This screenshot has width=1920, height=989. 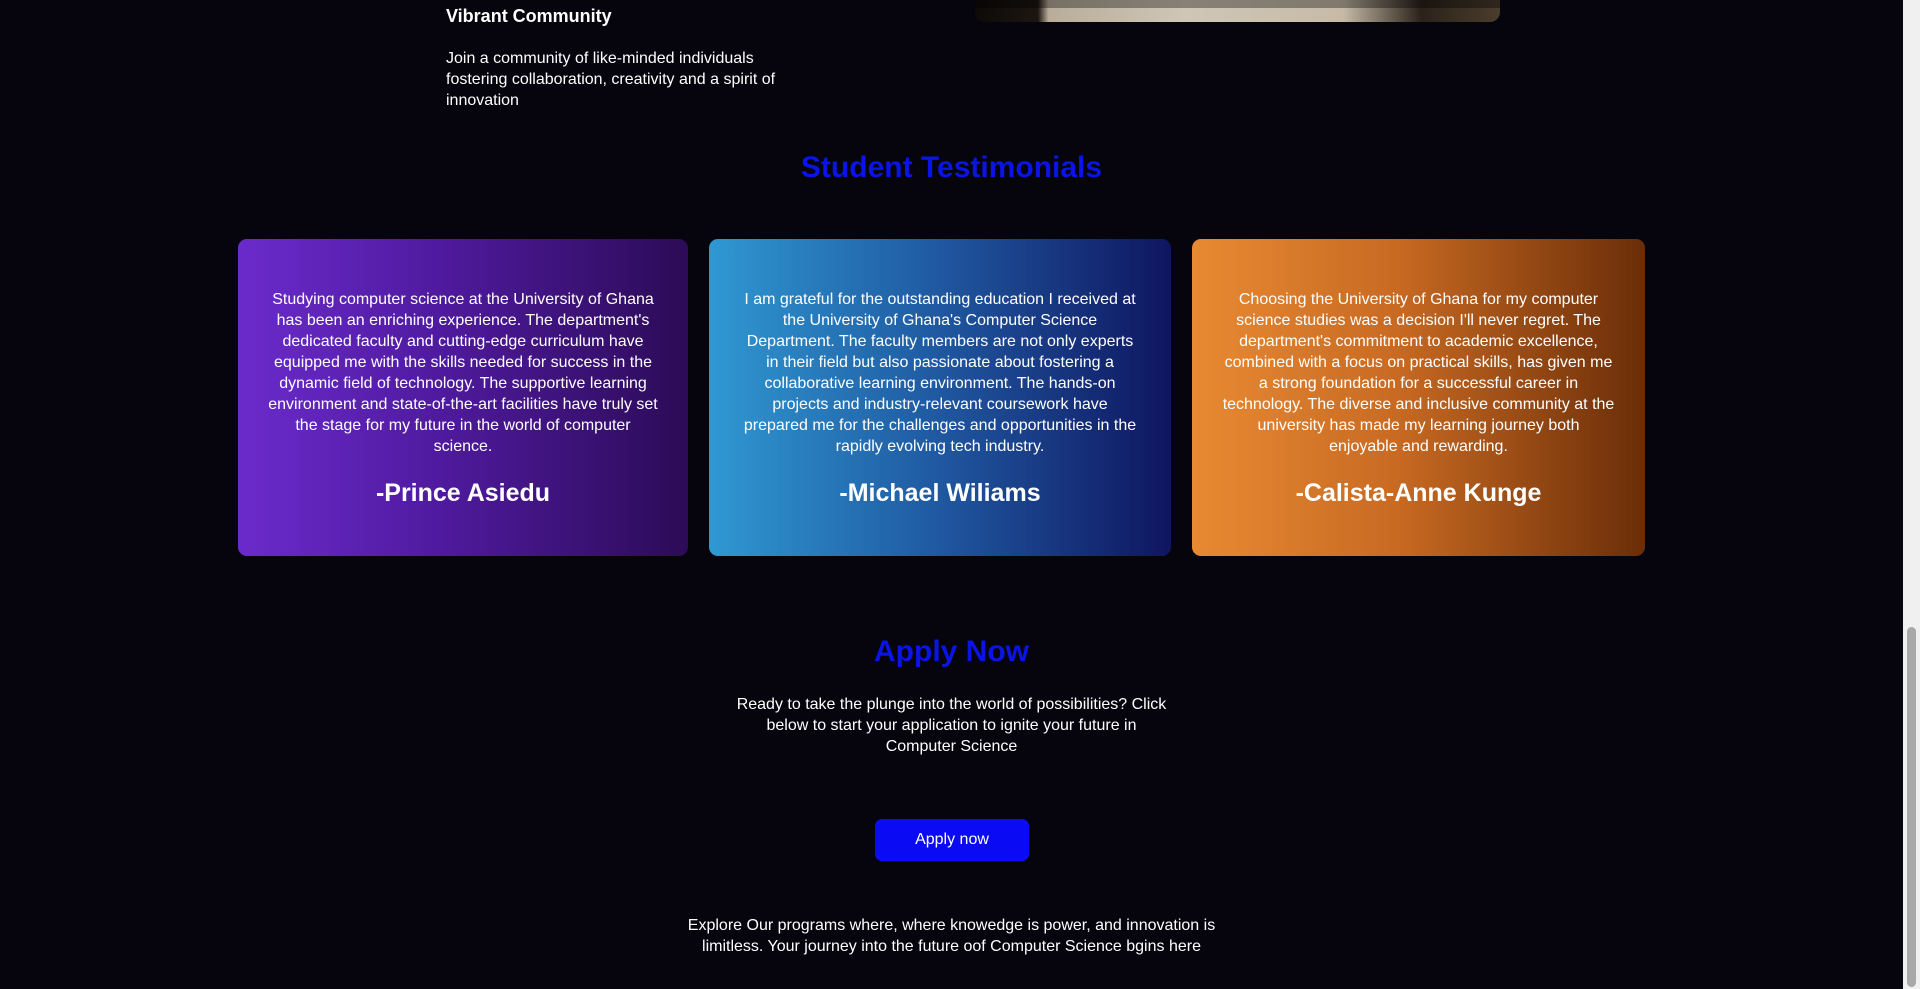 What do you see at coordinates (1911, 807) in the screenshot?
I see `scrollbar-thumb` at bounding box center [1911, 807].